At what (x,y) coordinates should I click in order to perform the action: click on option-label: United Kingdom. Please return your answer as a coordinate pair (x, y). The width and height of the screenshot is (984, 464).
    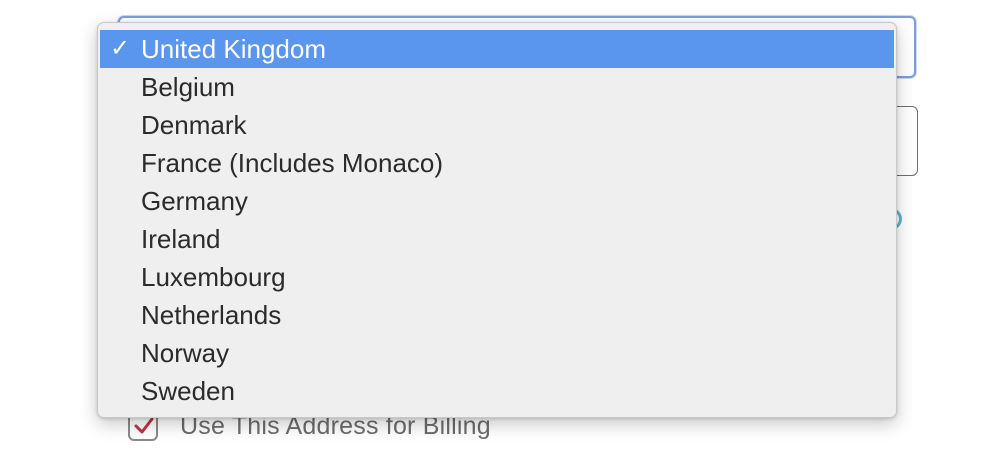
    Looking at the image, I should click on (233, 49).